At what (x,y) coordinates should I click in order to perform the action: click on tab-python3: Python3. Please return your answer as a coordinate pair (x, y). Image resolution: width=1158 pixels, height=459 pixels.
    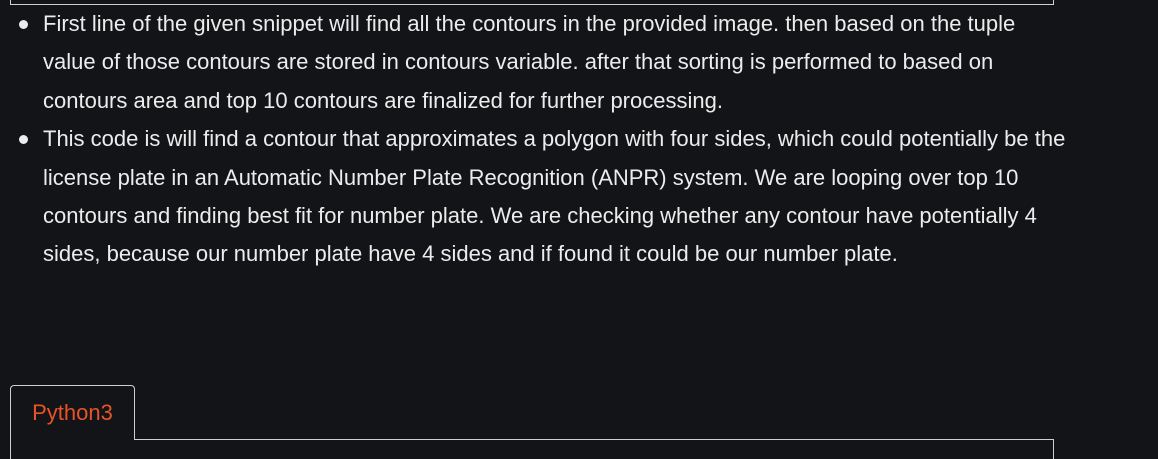
    Looking at the image, I should click on (72, 412).